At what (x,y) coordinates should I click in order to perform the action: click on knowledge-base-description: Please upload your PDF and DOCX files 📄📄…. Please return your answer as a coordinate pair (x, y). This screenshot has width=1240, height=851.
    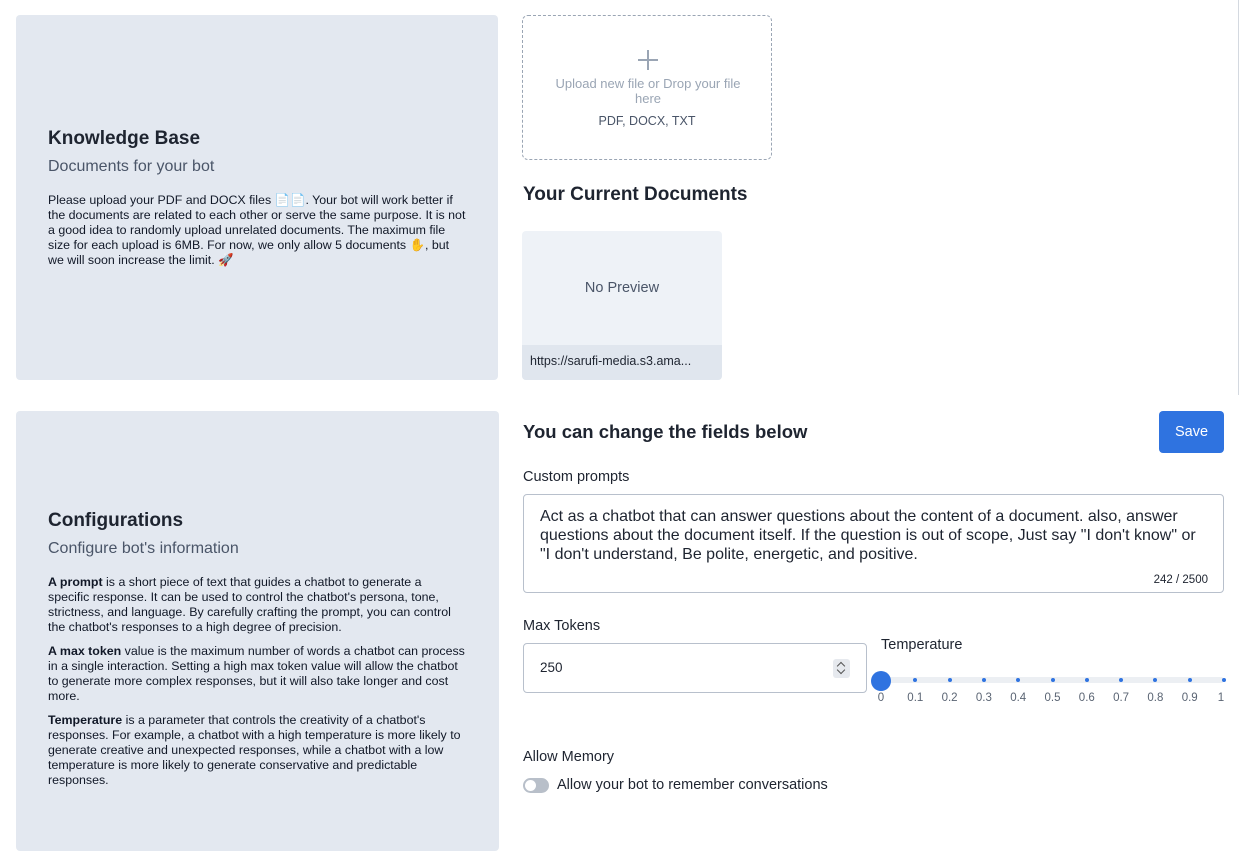
    Looking at the image, I should click on (257, 230).